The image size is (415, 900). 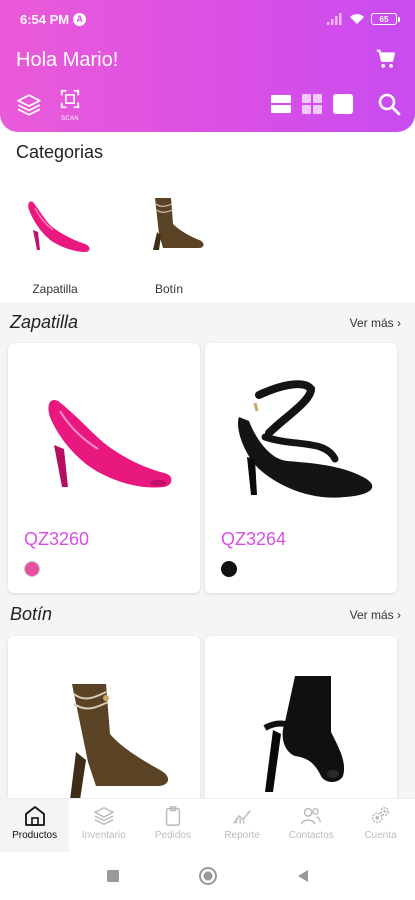 What do you see at coordinates (281, 104) in the screenshot?
I see `list-view-icon` at bounding box center [281, 104].